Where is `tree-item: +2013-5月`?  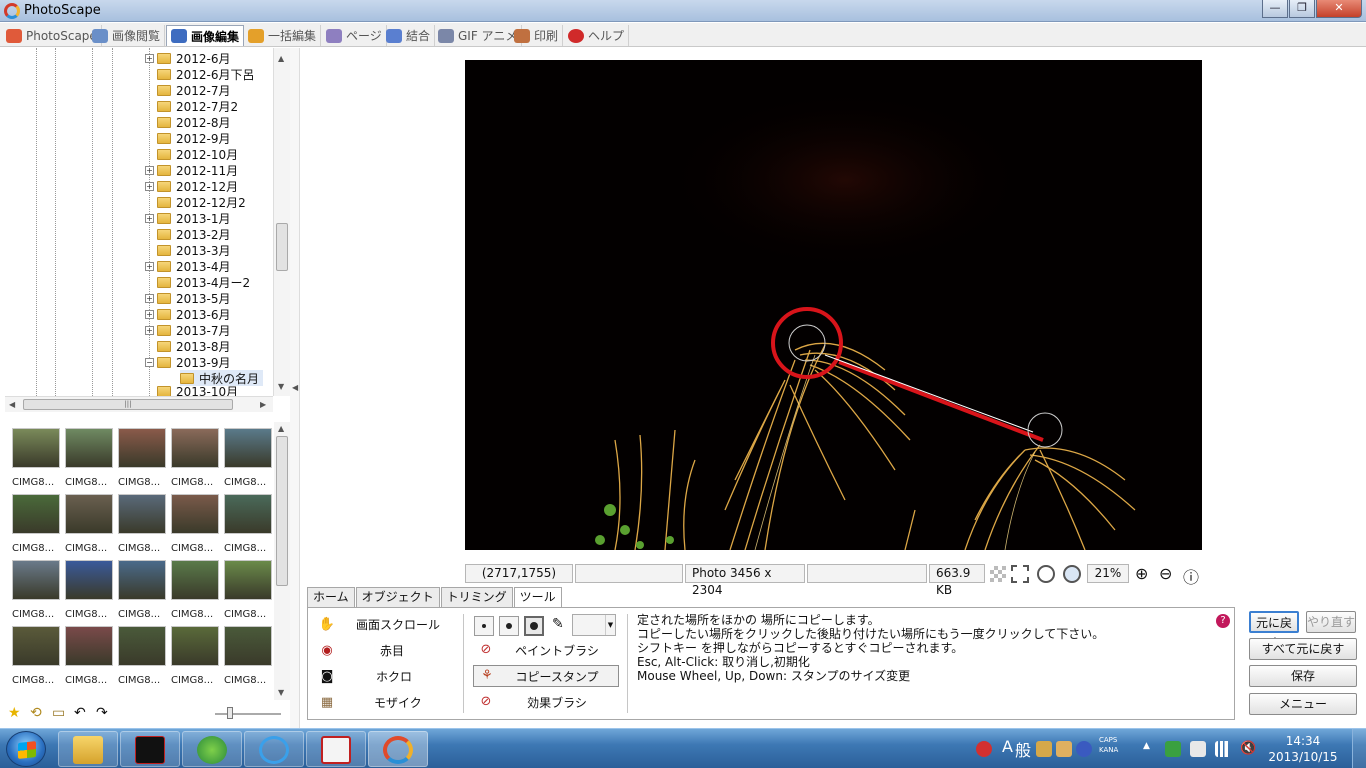
tree-item: +2013-5月 is located at coordinates (188, 298).